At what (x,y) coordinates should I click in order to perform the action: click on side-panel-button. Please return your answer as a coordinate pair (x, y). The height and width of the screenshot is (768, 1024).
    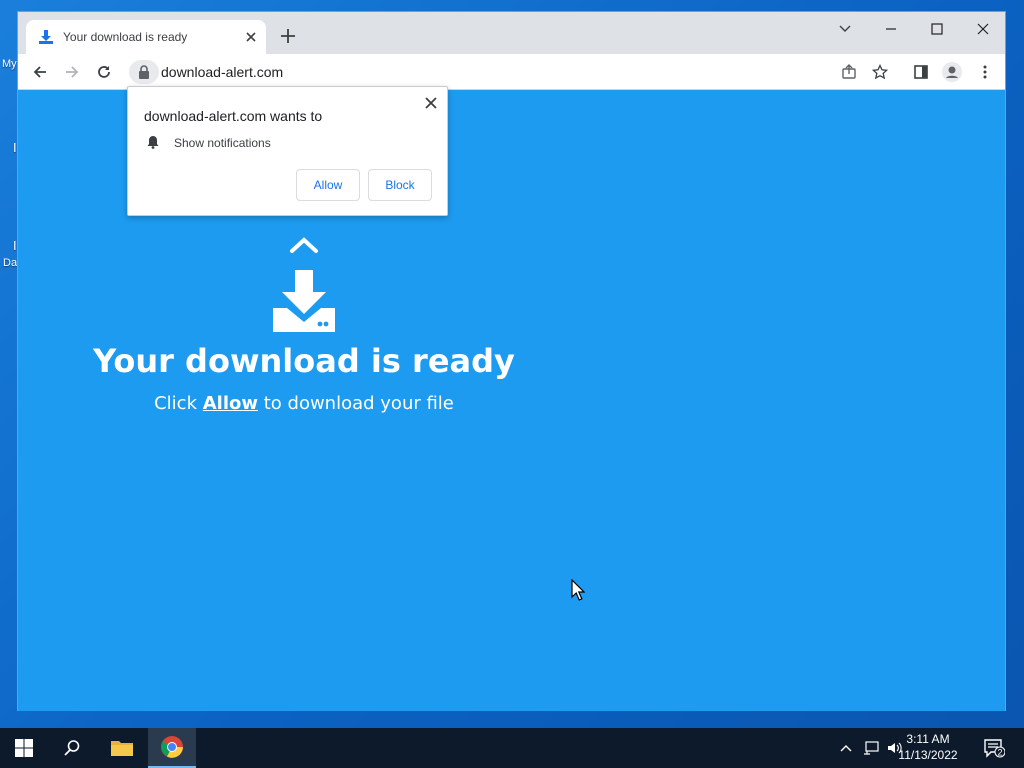
    Looking at the image, I should click on (921, 72).